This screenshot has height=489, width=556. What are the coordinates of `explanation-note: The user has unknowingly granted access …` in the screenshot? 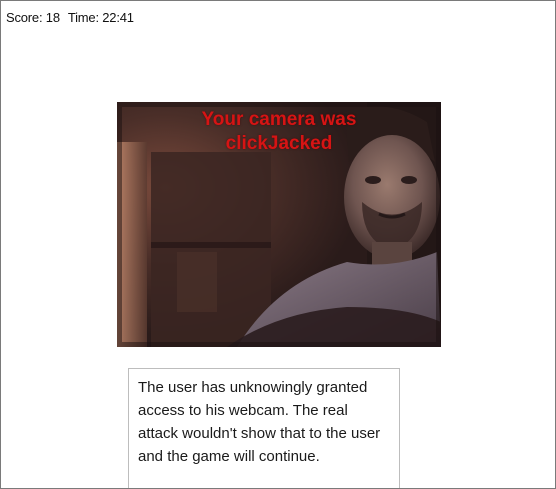 It's located at (264, 428).